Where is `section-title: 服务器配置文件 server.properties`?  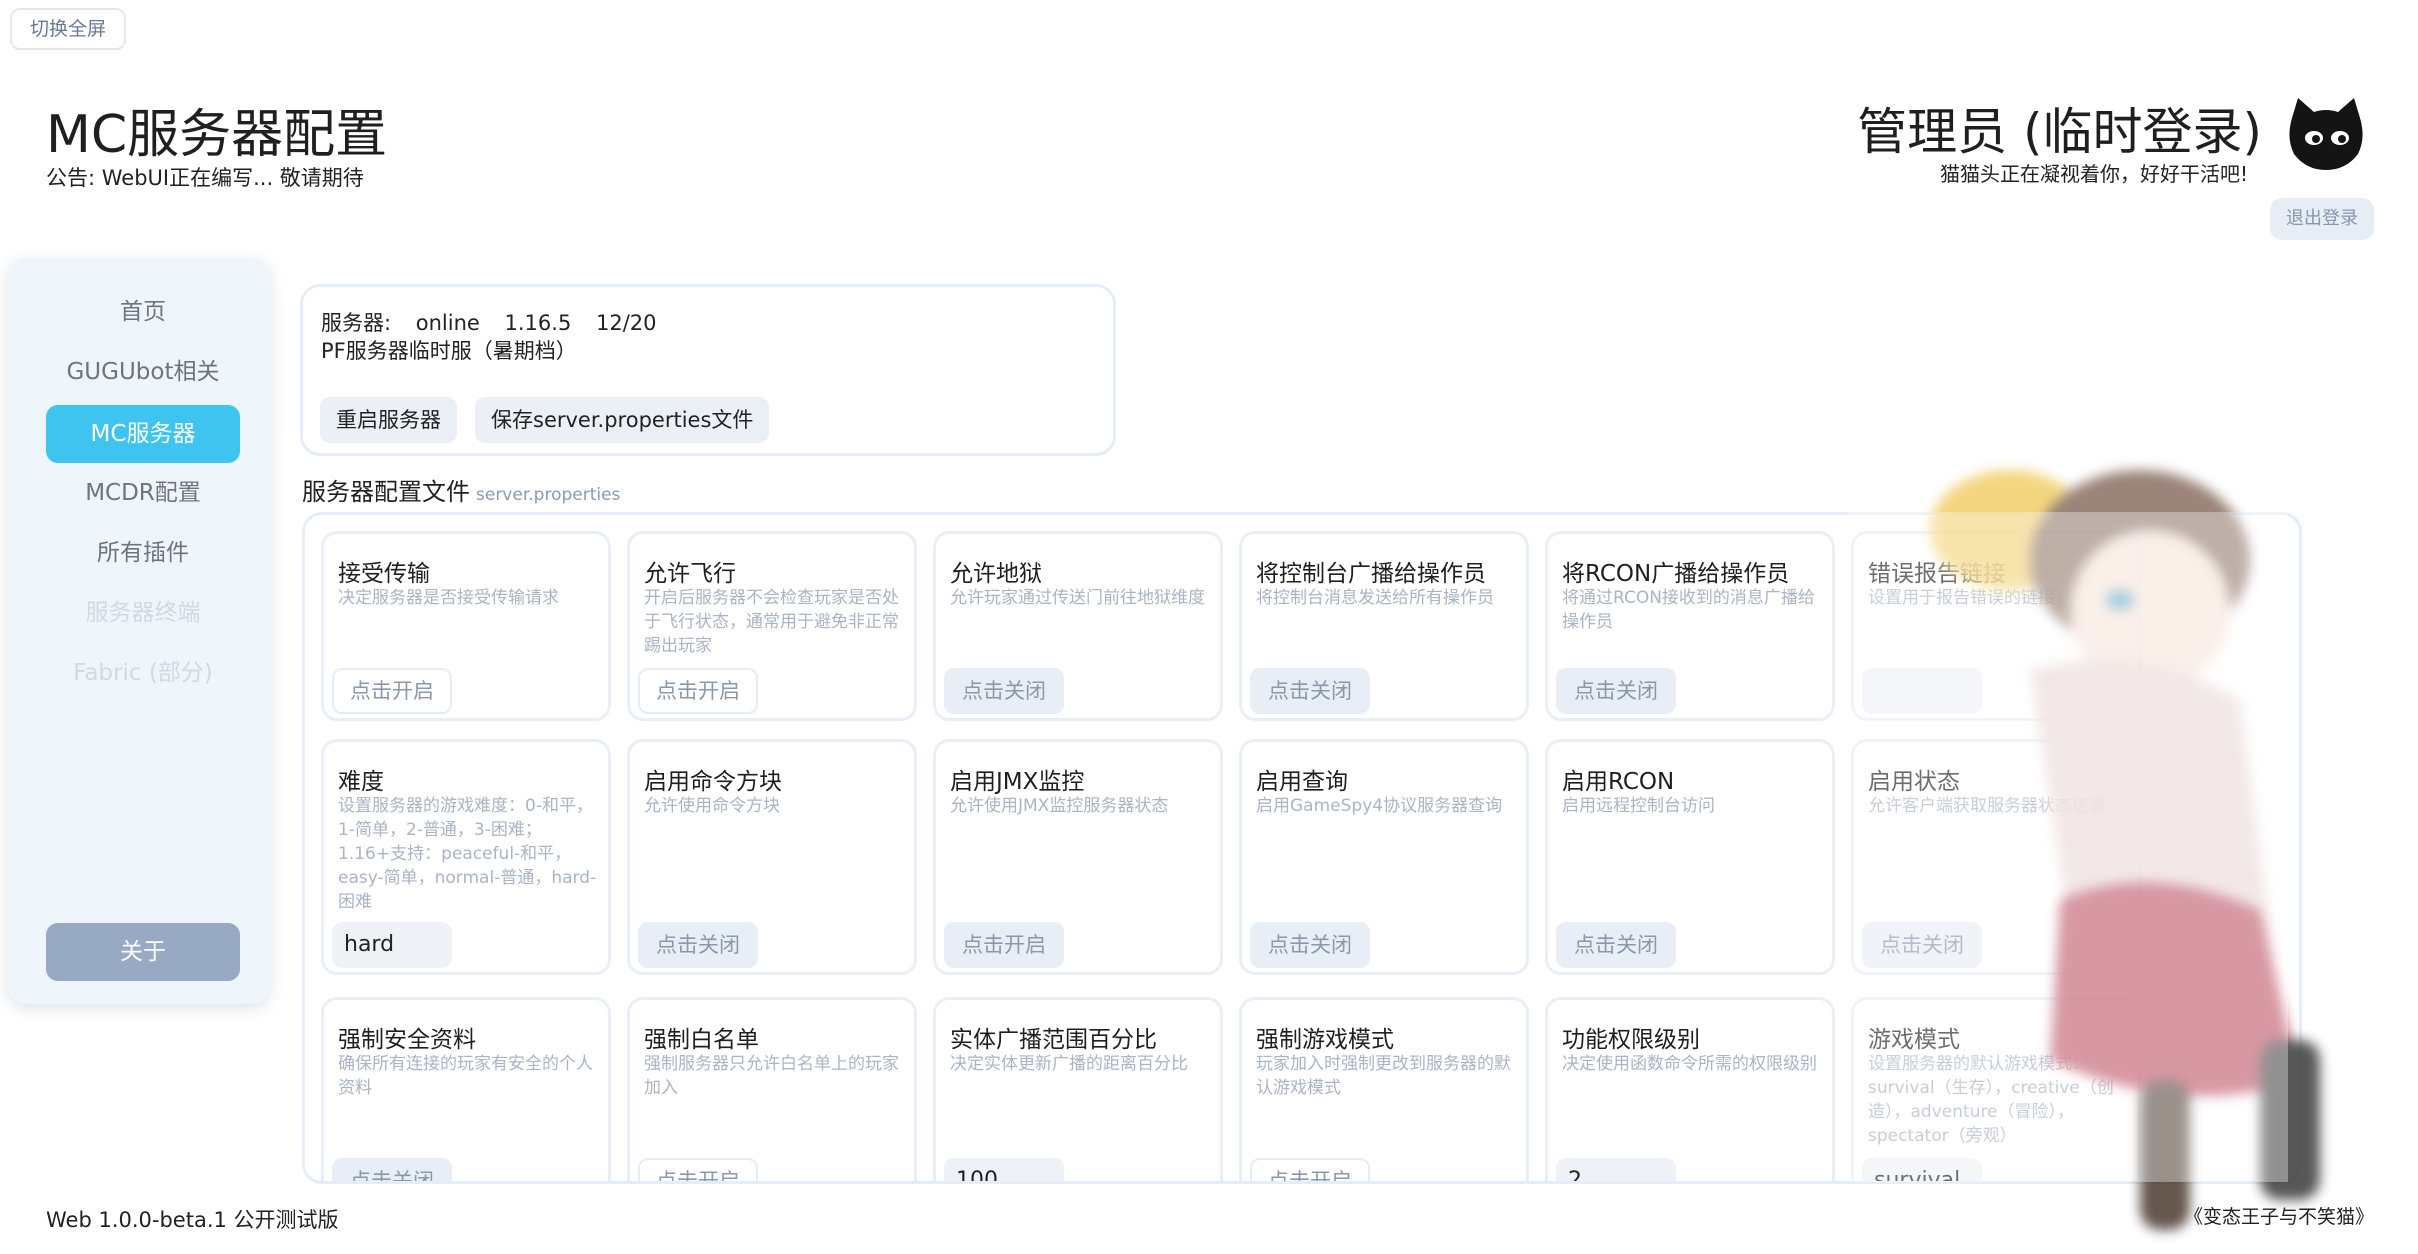 section-title: 服务器配置文件 server.properties is located at coordinates (461, 489).